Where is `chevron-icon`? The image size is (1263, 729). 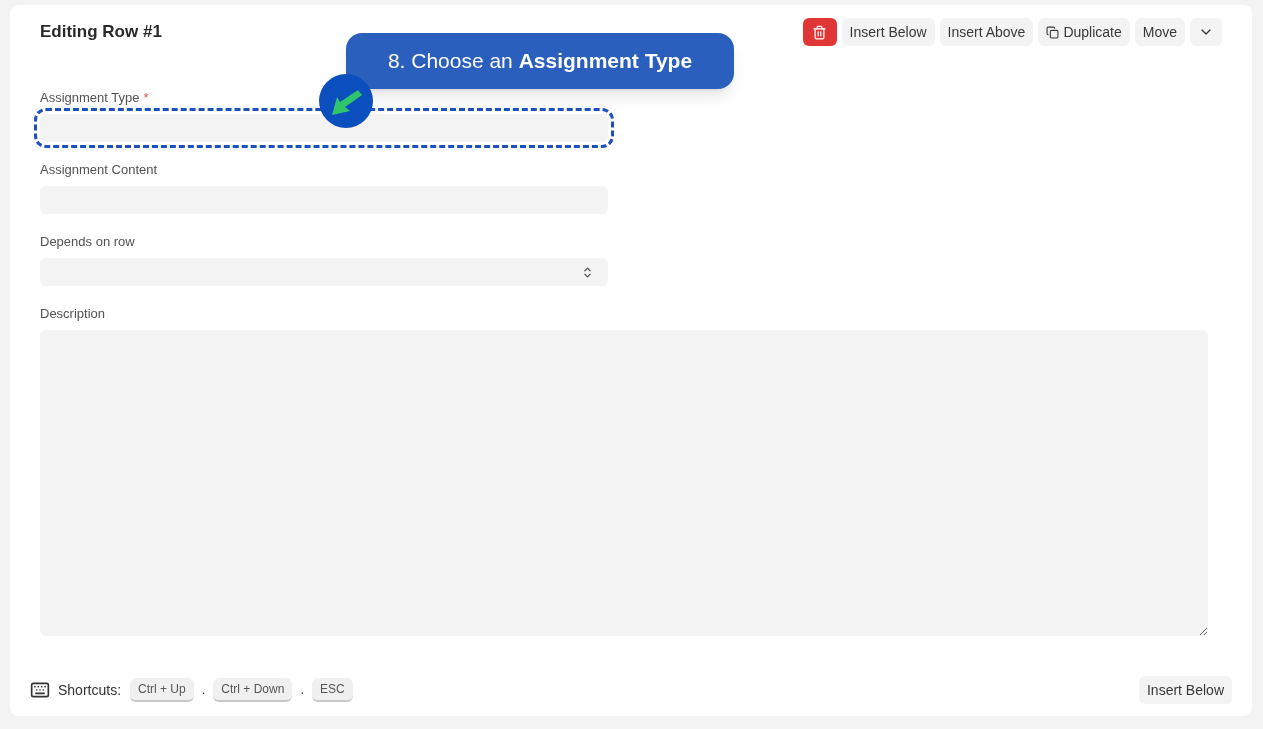 chevron-icon is located at coordinates (587, 272).